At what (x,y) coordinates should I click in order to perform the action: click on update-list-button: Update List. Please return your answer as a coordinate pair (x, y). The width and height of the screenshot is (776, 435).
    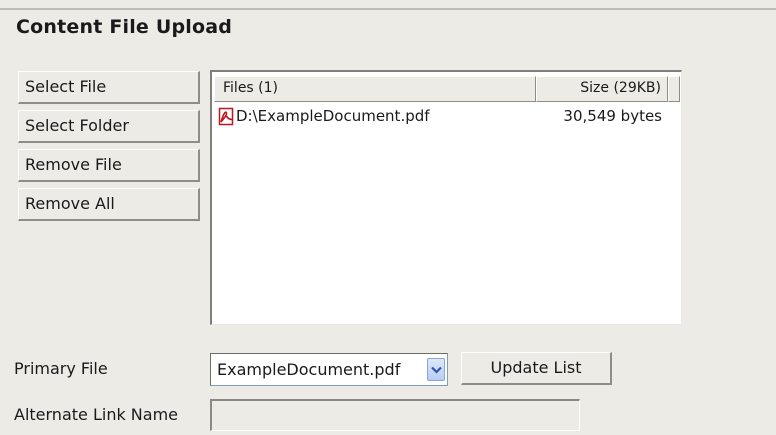
    Looking at the image, I should click on (536, 368).